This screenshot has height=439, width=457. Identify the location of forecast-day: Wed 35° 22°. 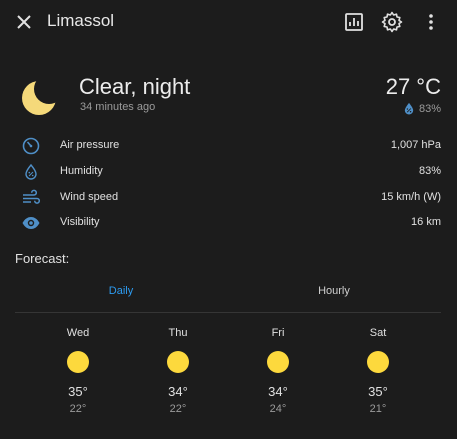
(78, 371).